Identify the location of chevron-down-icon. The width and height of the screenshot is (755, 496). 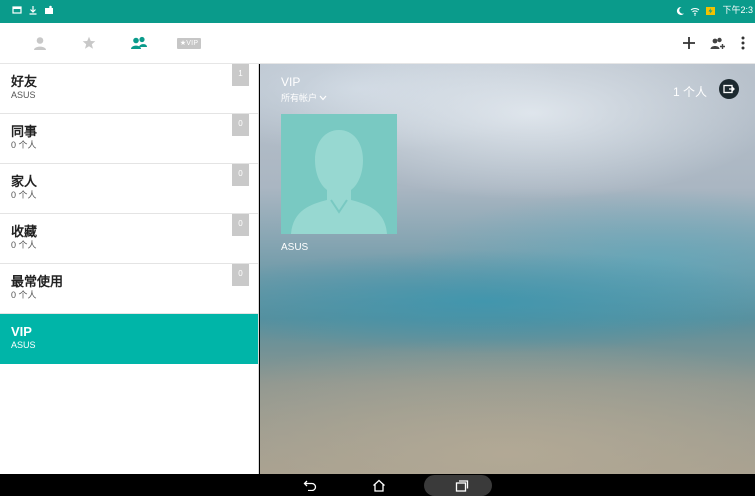
(323, 97).